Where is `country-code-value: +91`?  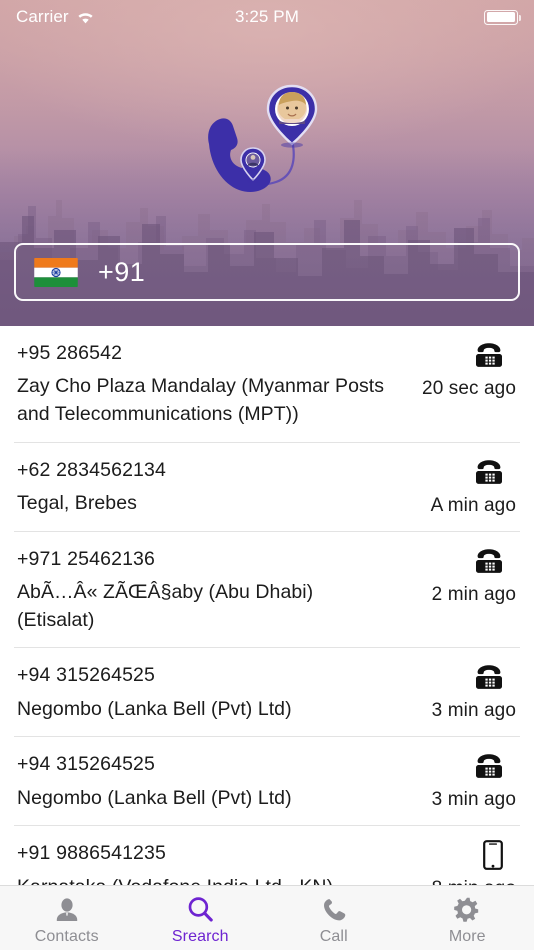 country-code-value: +91 is located at coordinates (121, 272).